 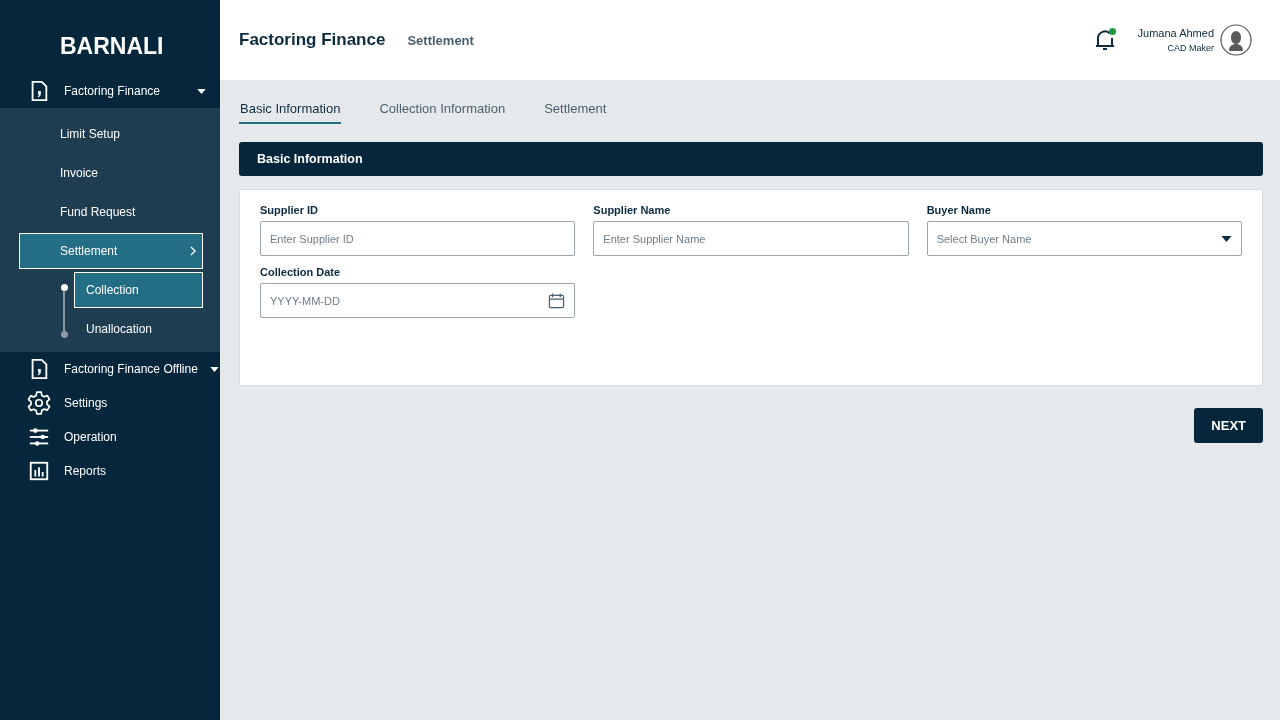 I want to click on submenu-item: Collection, so click(x=138, y=290).